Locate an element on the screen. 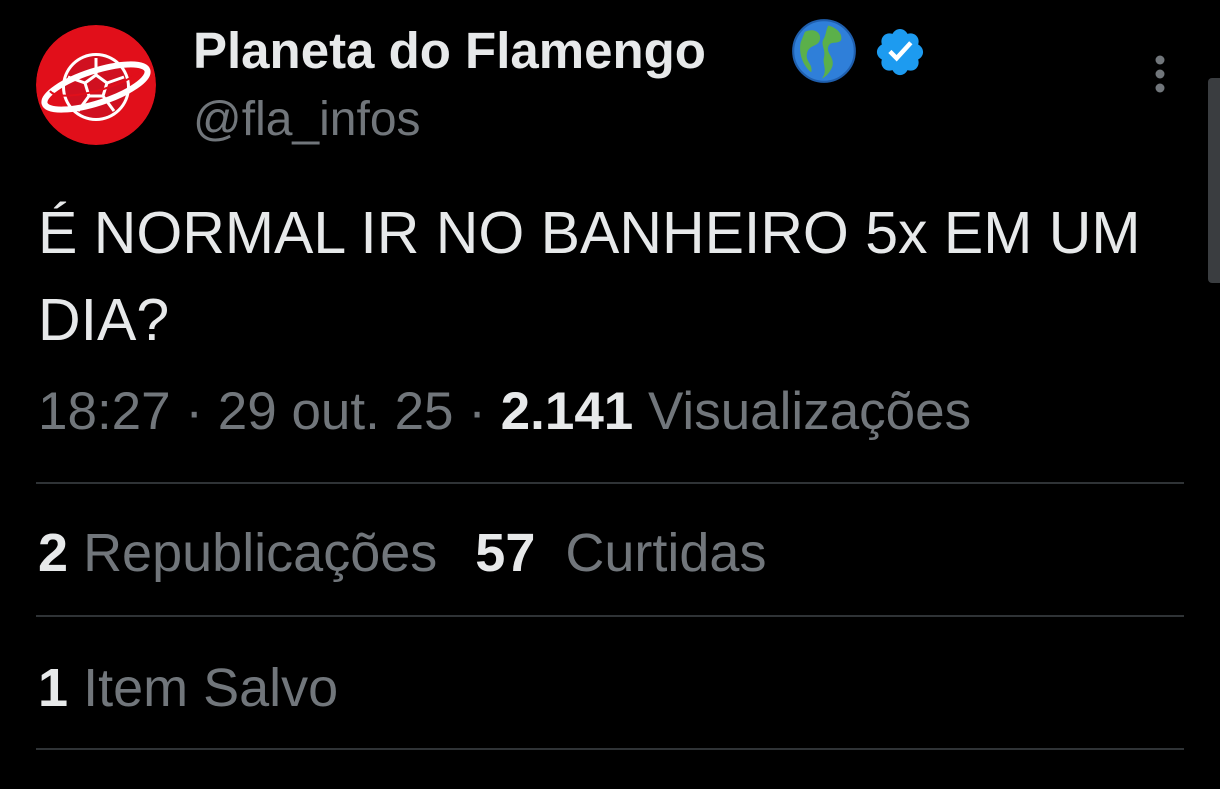 This screenshot has width=1220, height=789. red-planet-logo is located at coordinates (96, 85).